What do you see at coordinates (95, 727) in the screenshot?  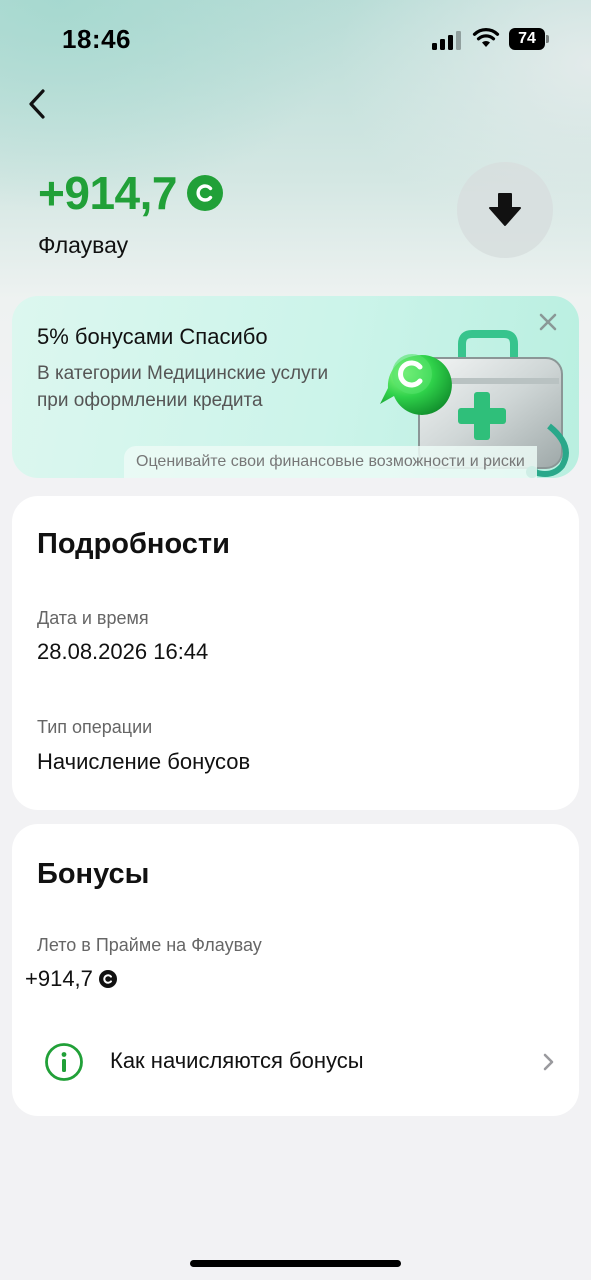 I see `operation-type-label: Тип операции` at bounding box center [95, 727].